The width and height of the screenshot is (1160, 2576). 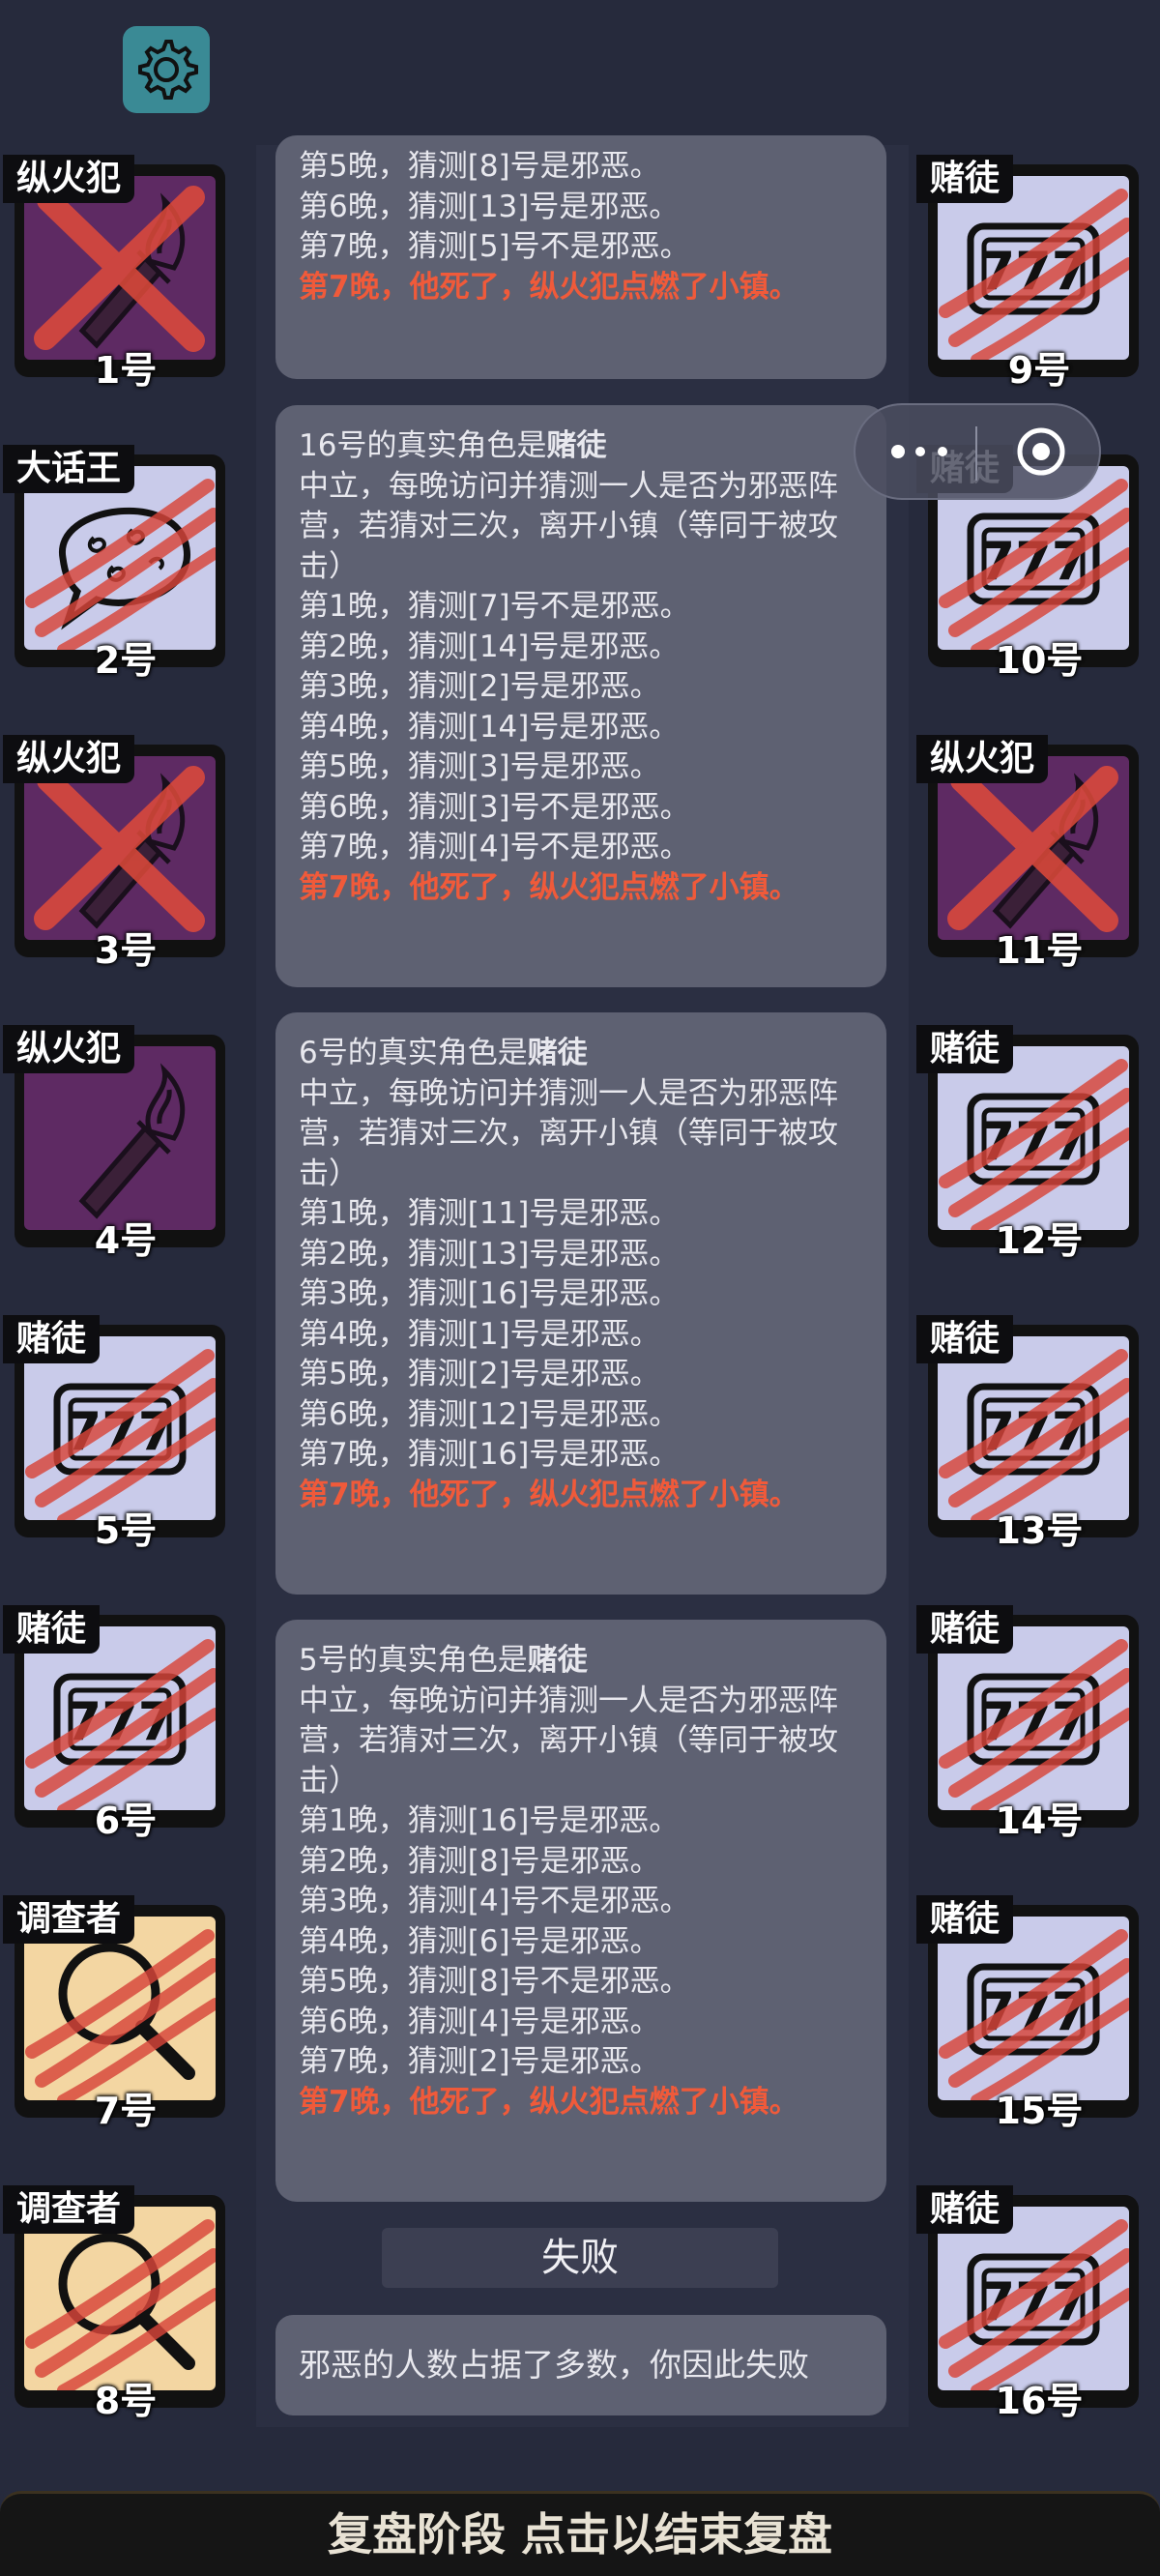 I want to click on log-line: 第6晚，猜测[12]号是邪恶。, so click(x=490, y=1414).